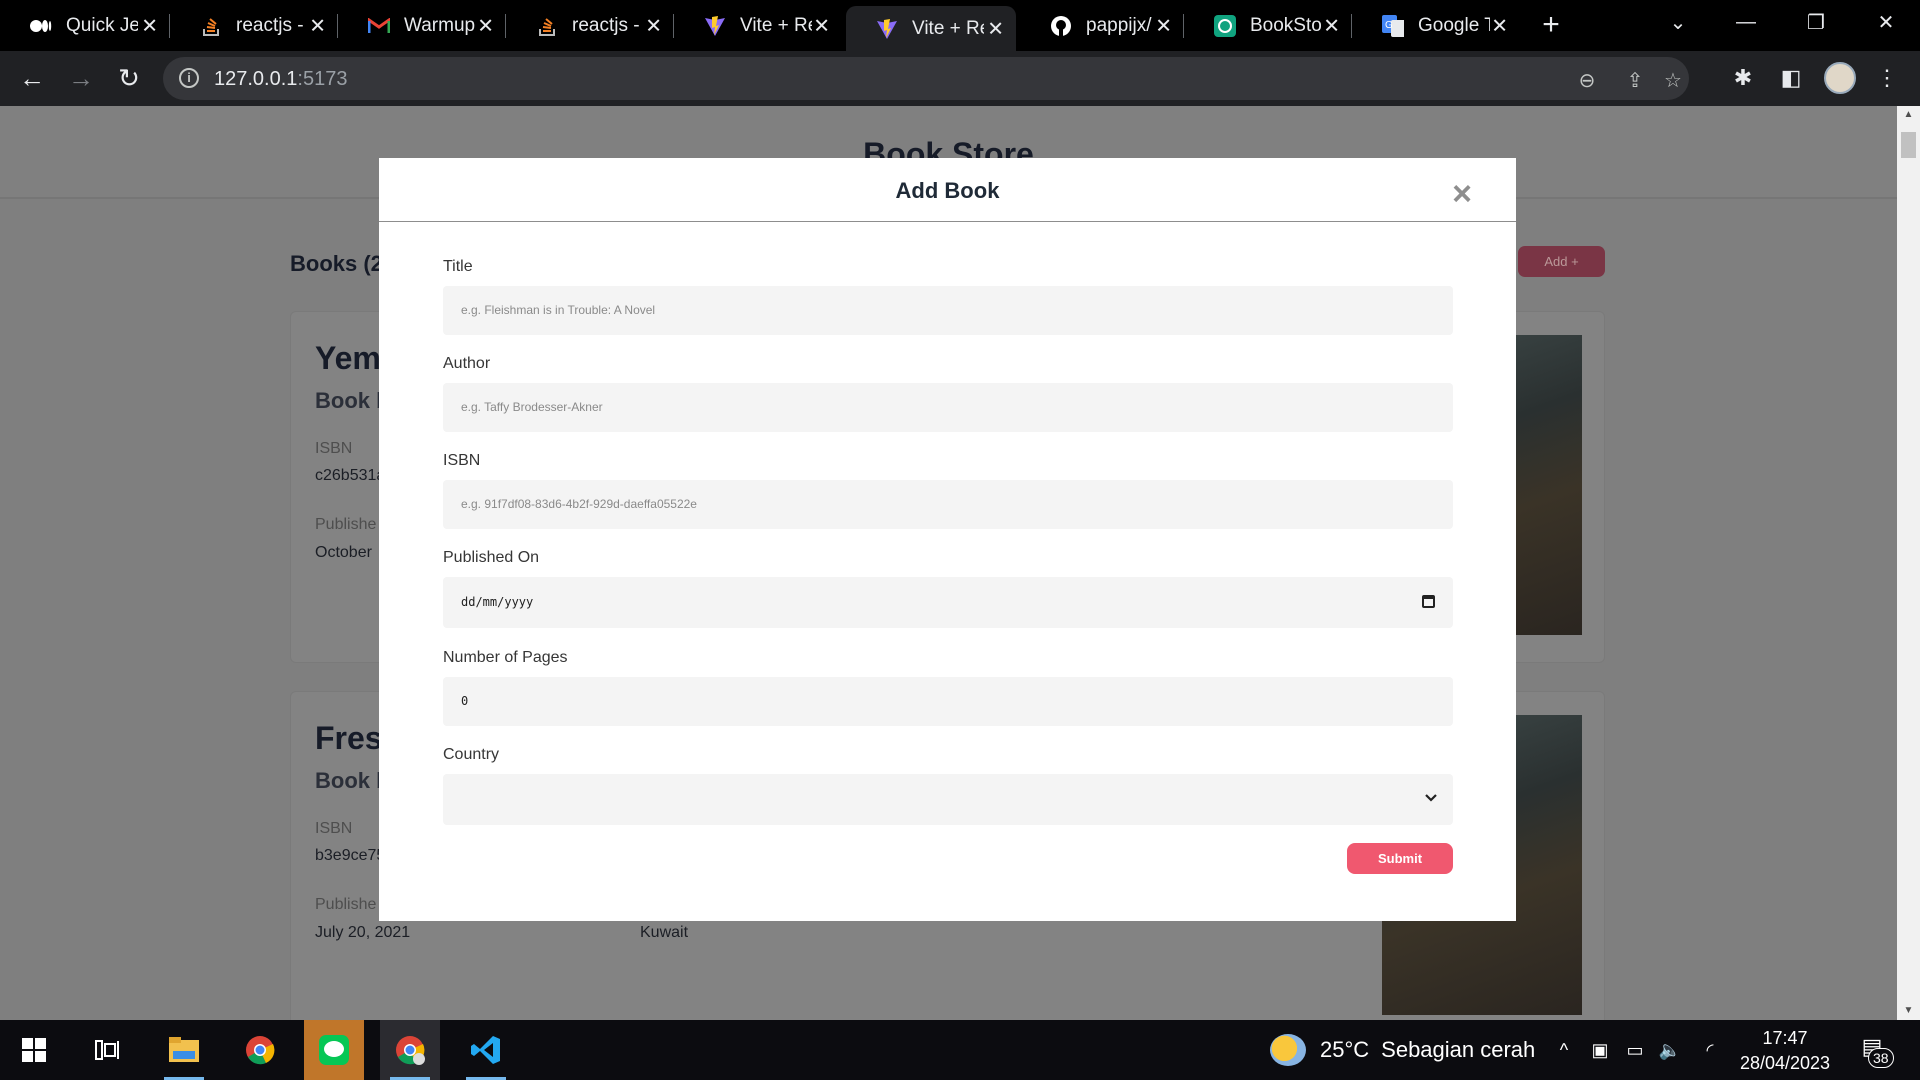 The width and height of the screenshot is (1920, 1080). What do you see at coordinates (1670, 1050) in the screenshot?
I see `volume-icon: 🔈` at bounding box center [1670, 1050].